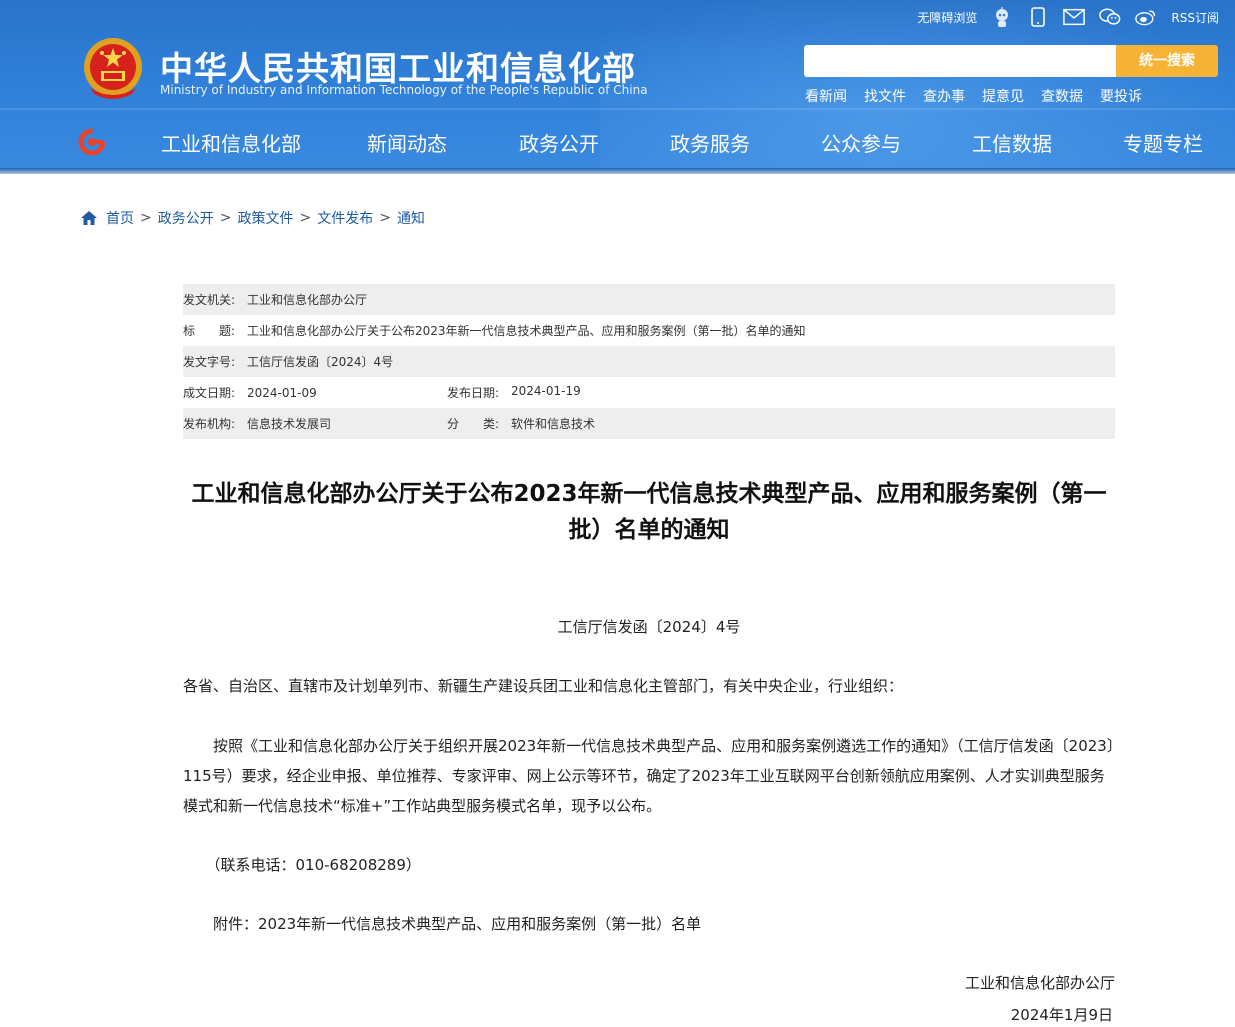  I want to click on meta-row-issuer: 发文机关: 工业和信息化部办公厅, so click(649, 299).